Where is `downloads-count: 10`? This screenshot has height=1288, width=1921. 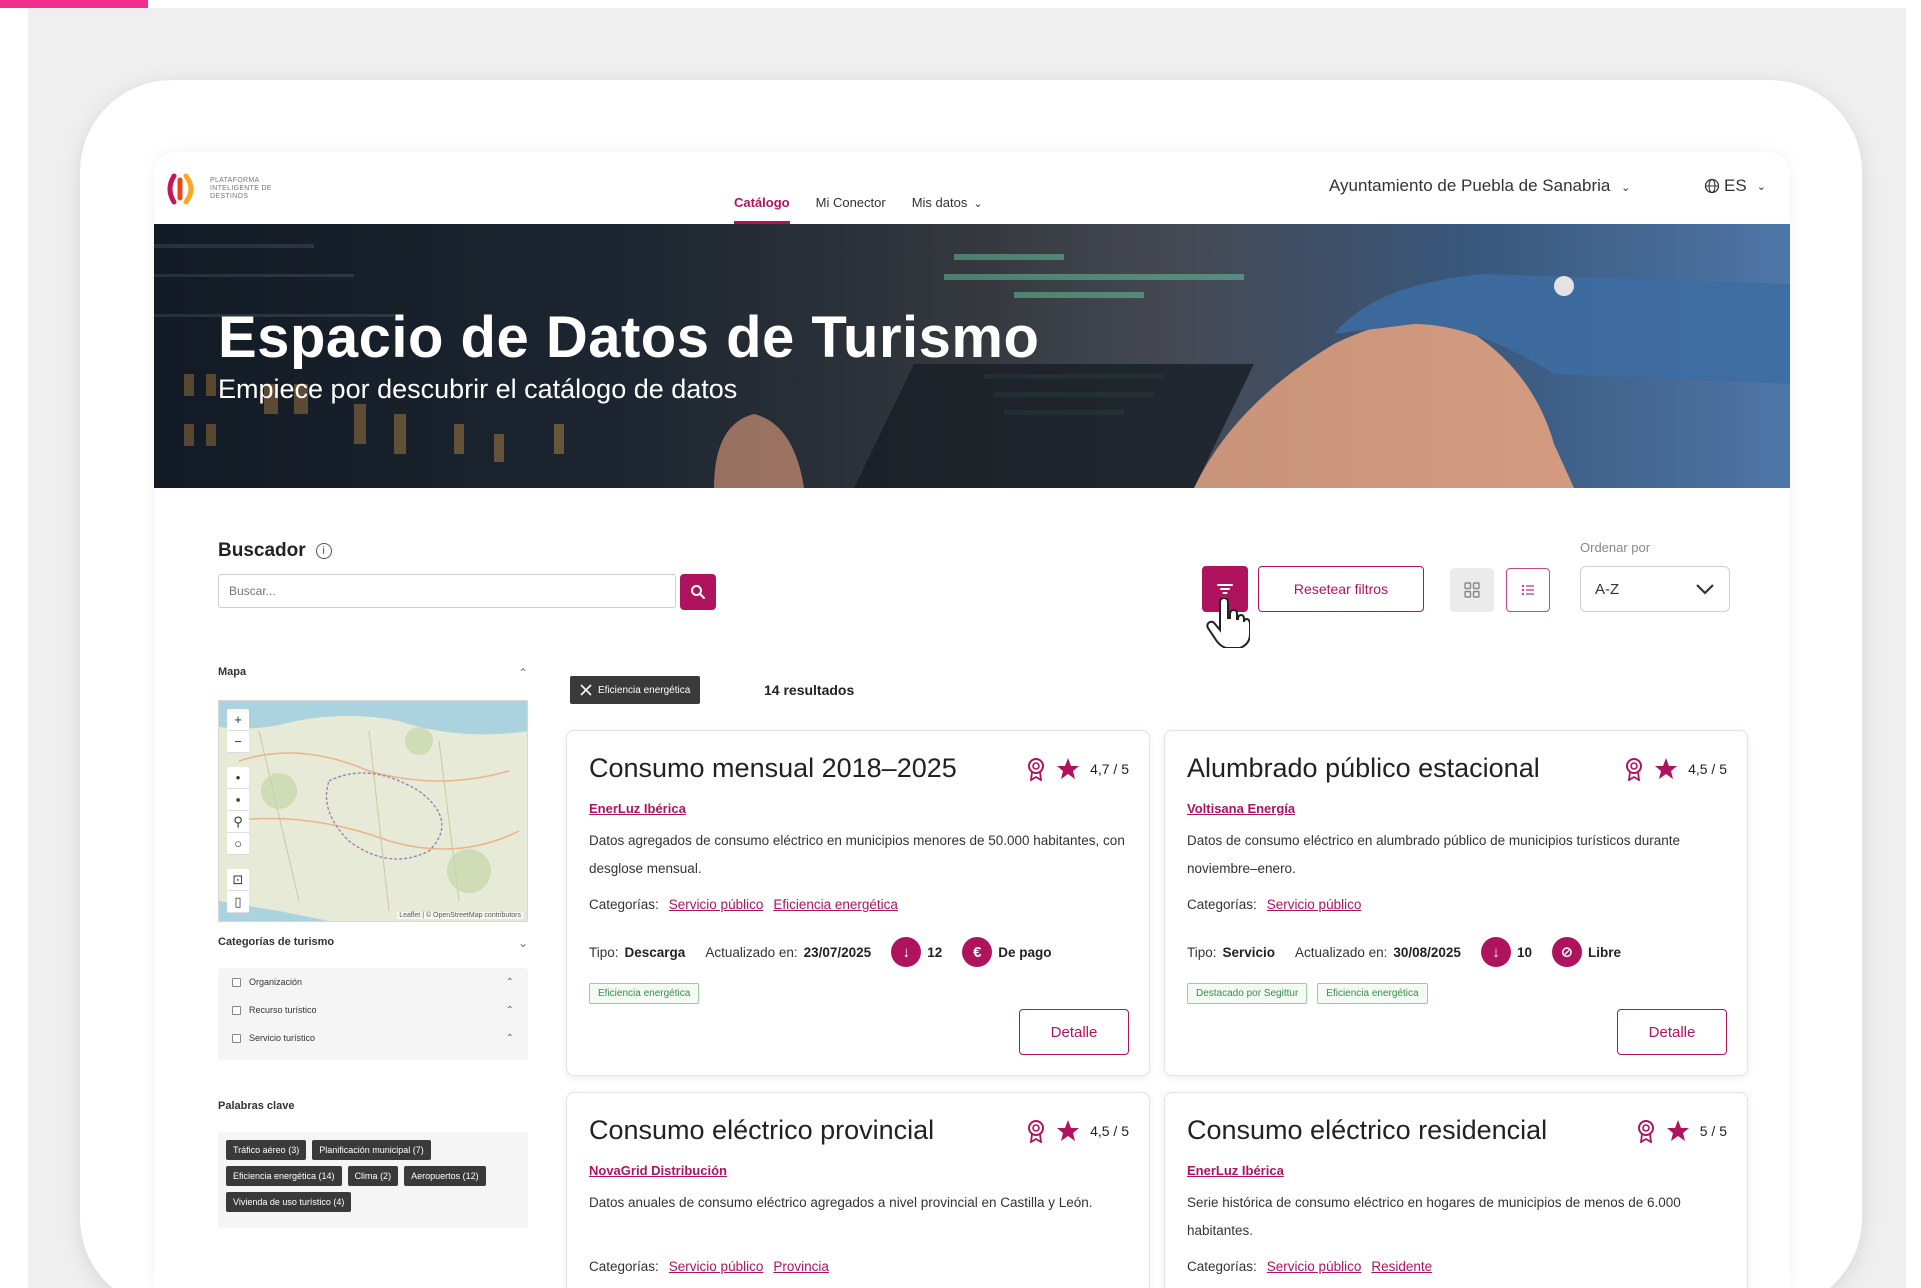 downloads-count: 10 is located at coordinates (1524, 952).